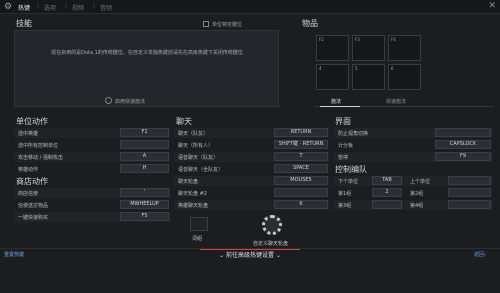 The image size is (500, 293). What do you see at coordinates (336, 101) in the screenshot?
I see `tab-cast: 施法` at bounding box center [336, 101].